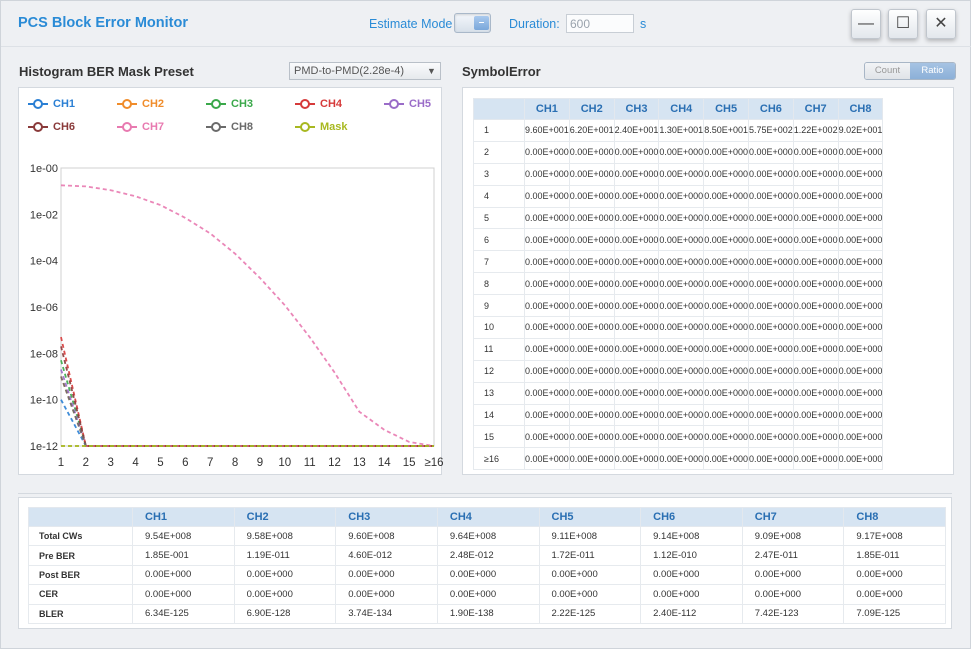 This screenshot has width=971, height=649. Describe the element at coordinates (903, 24) in the screenshot. I see `maximize-button: ☐` at that location.